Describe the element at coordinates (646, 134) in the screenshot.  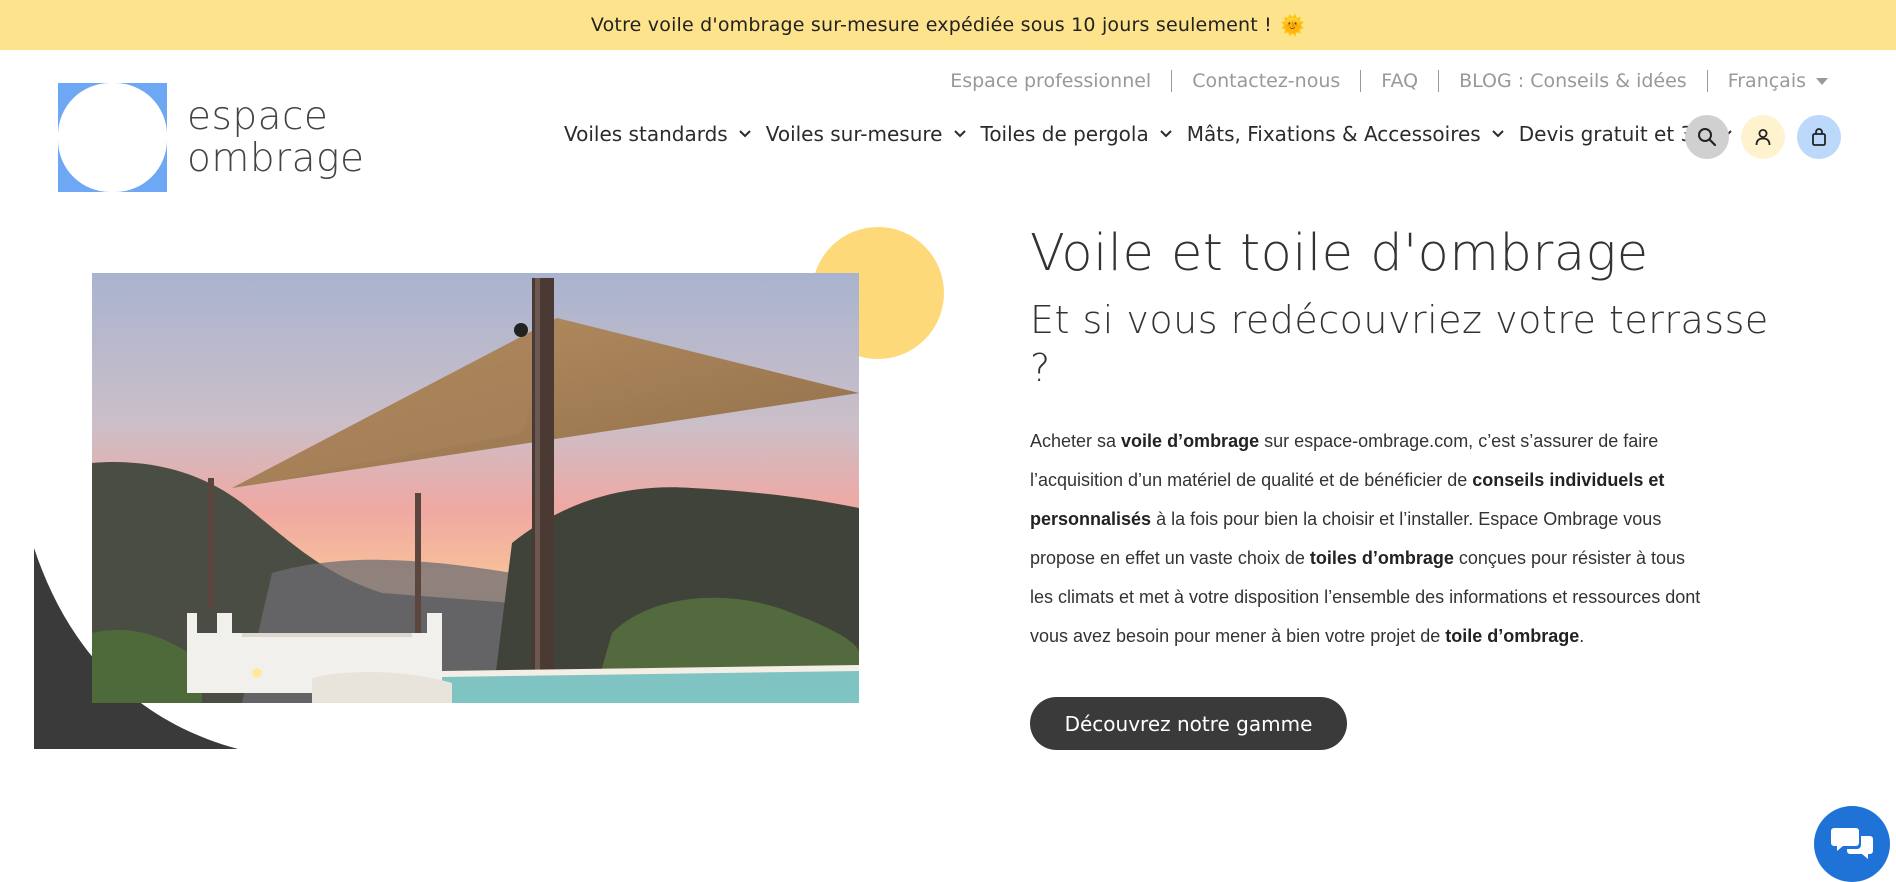
I see `nav-label: Voiles standards` at that location.